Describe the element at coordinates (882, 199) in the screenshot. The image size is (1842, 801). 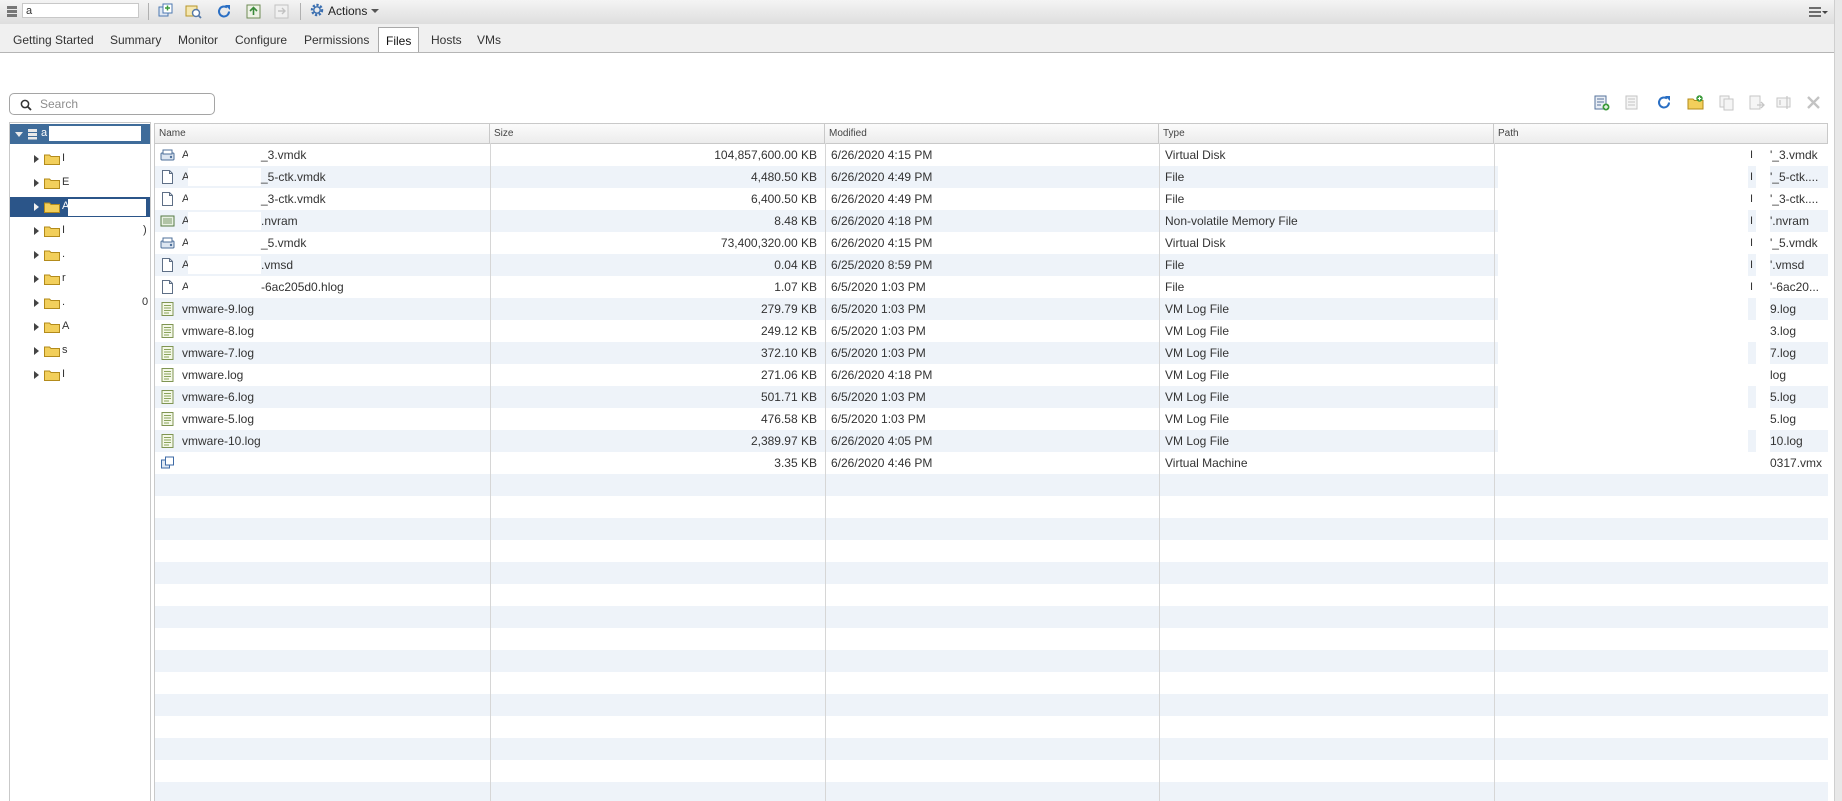
I see `cell-modified: 6/26/2020 4:49 PM` at that location.